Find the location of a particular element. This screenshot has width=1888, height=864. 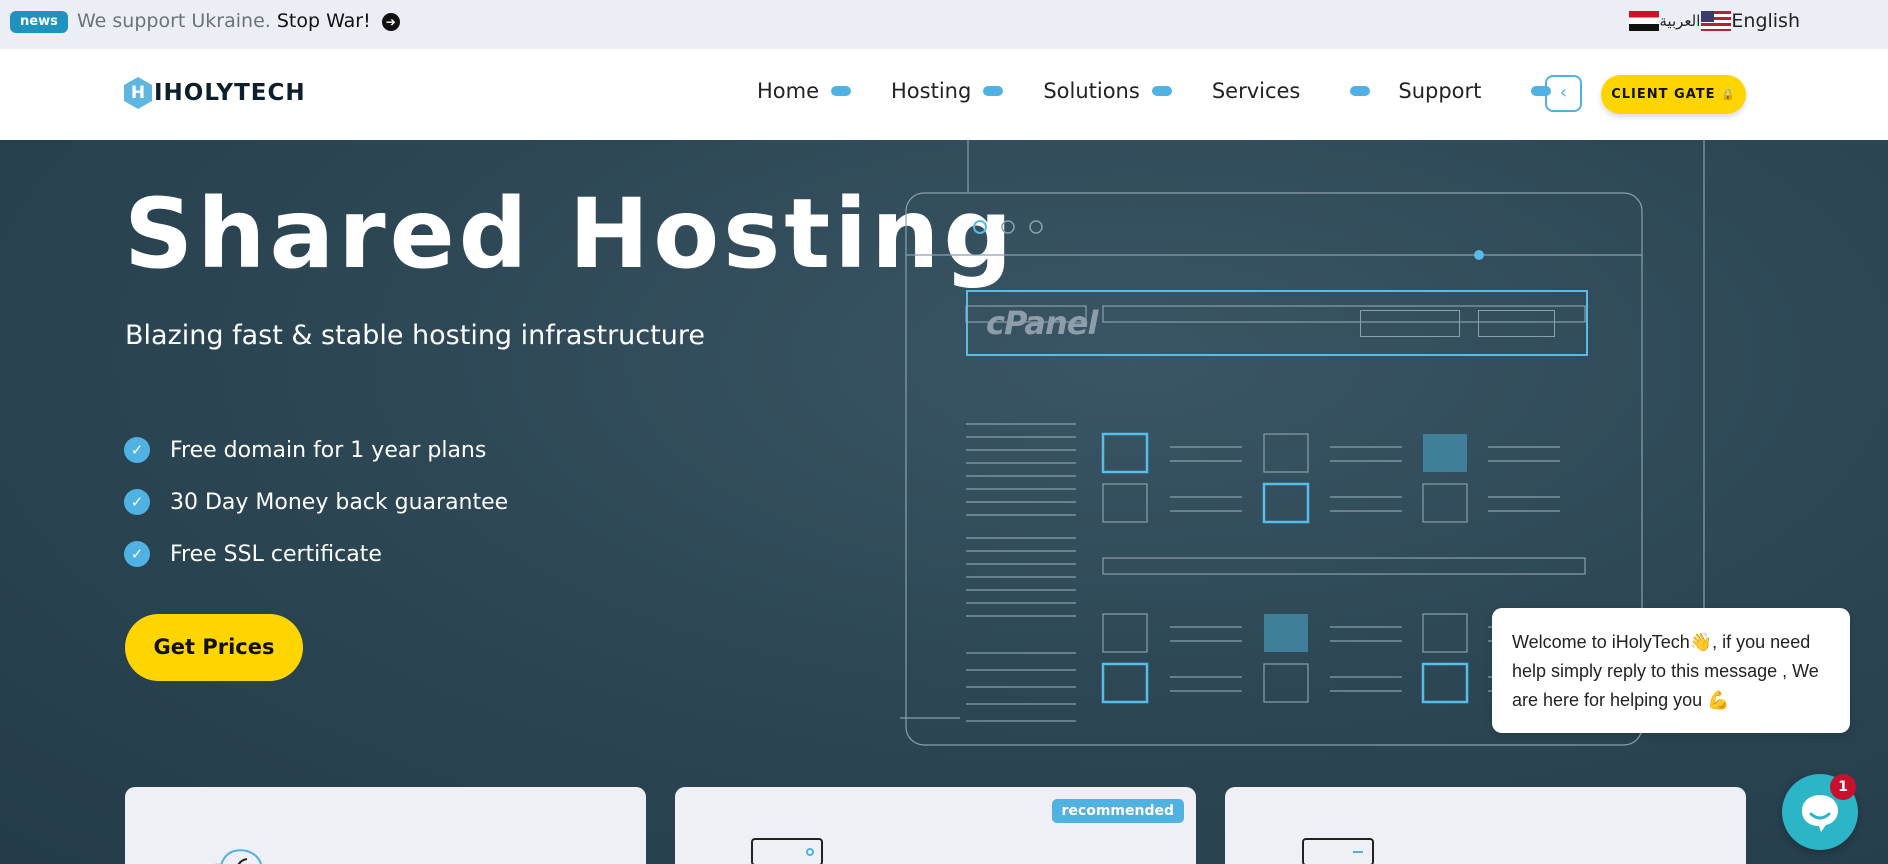

pricing-card-recommended: recommended is located at coordinates (935, 825).